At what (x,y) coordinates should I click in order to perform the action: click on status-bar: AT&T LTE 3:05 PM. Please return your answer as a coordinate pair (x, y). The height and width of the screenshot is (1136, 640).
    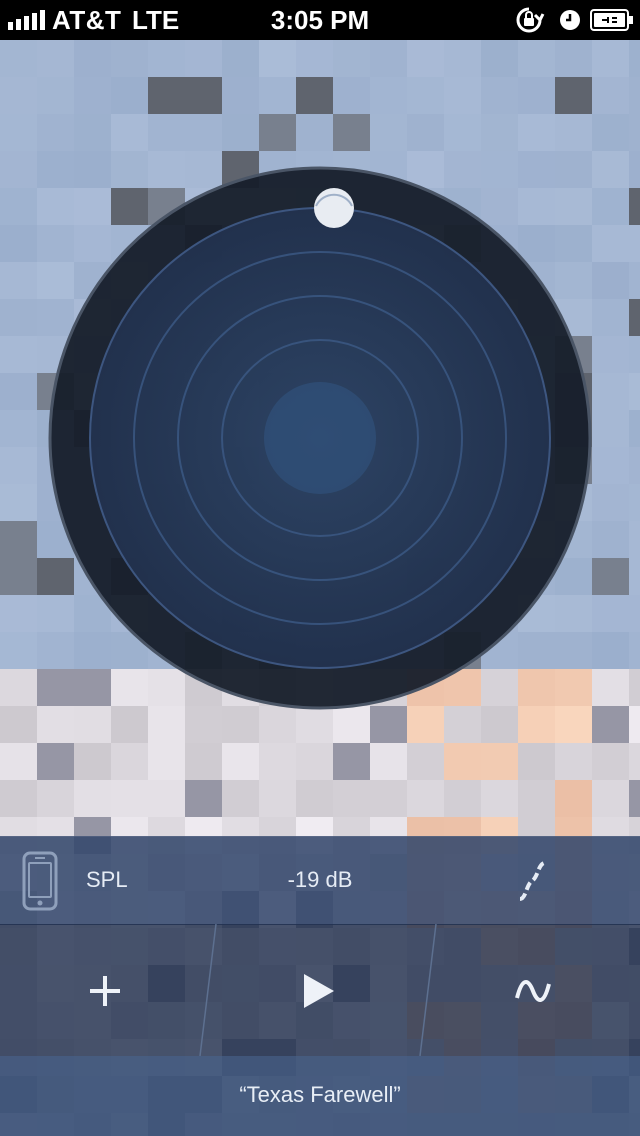
    Looking at the image, I should click on (320, 20).